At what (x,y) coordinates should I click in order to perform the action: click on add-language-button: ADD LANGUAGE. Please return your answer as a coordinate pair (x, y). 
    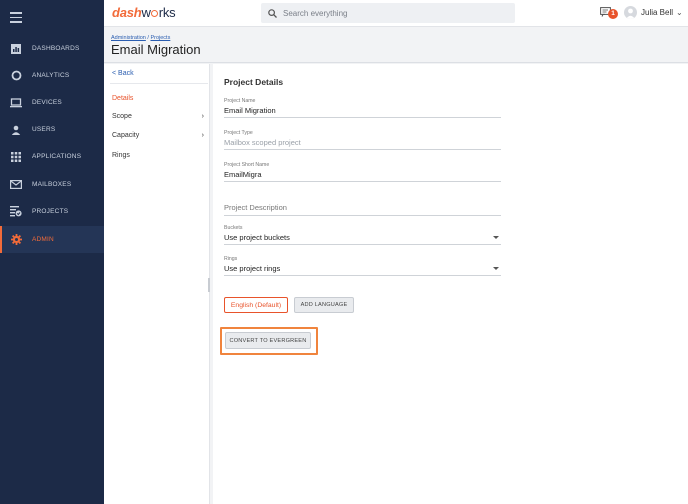
    Looking at the image, I should click on (324, 305).